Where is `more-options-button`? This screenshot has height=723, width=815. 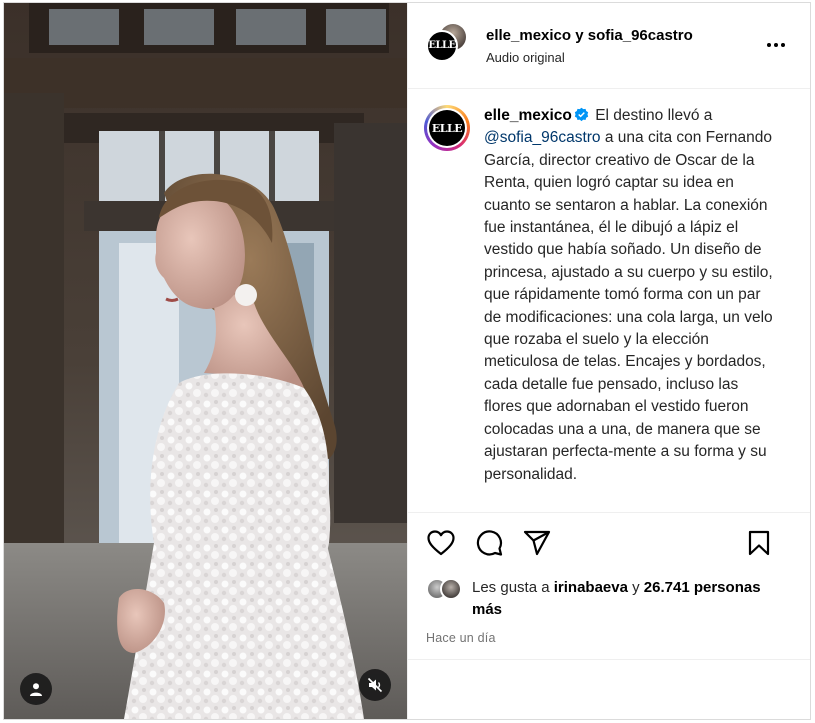 more-options-button is located at coordinates (776, 45).